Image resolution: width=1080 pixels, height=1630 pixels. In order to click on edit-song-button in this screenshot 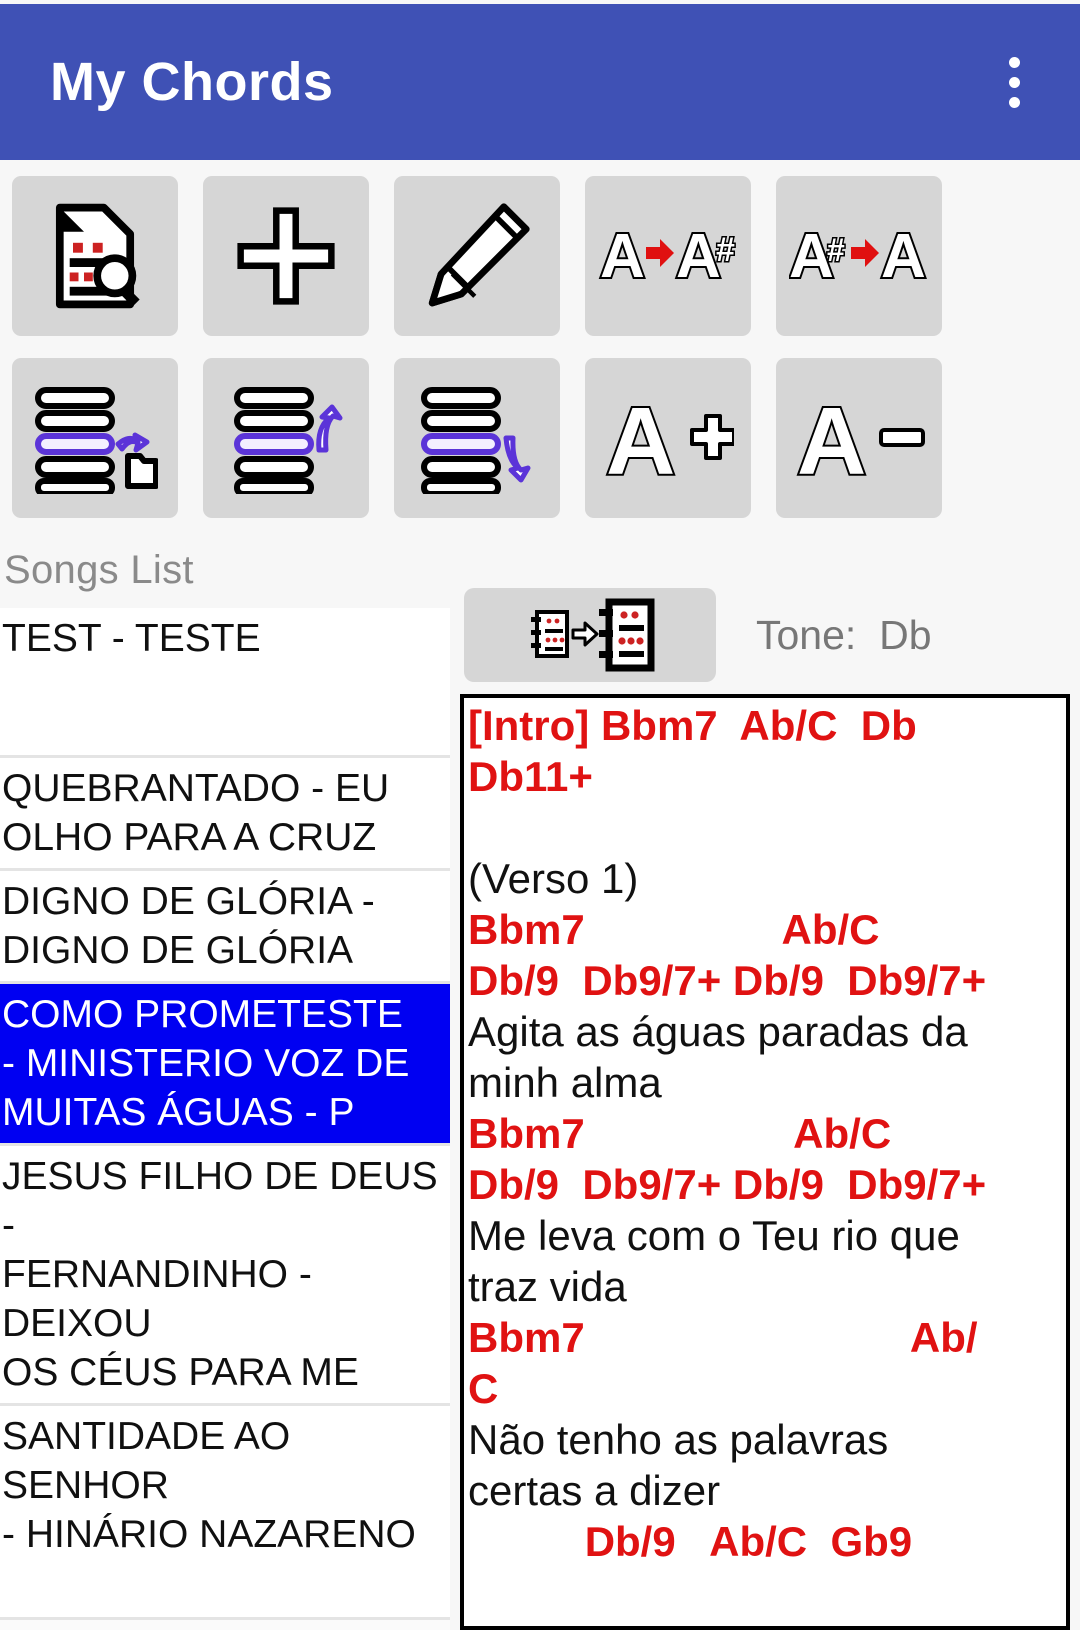, I will do `click(477, 256)`.